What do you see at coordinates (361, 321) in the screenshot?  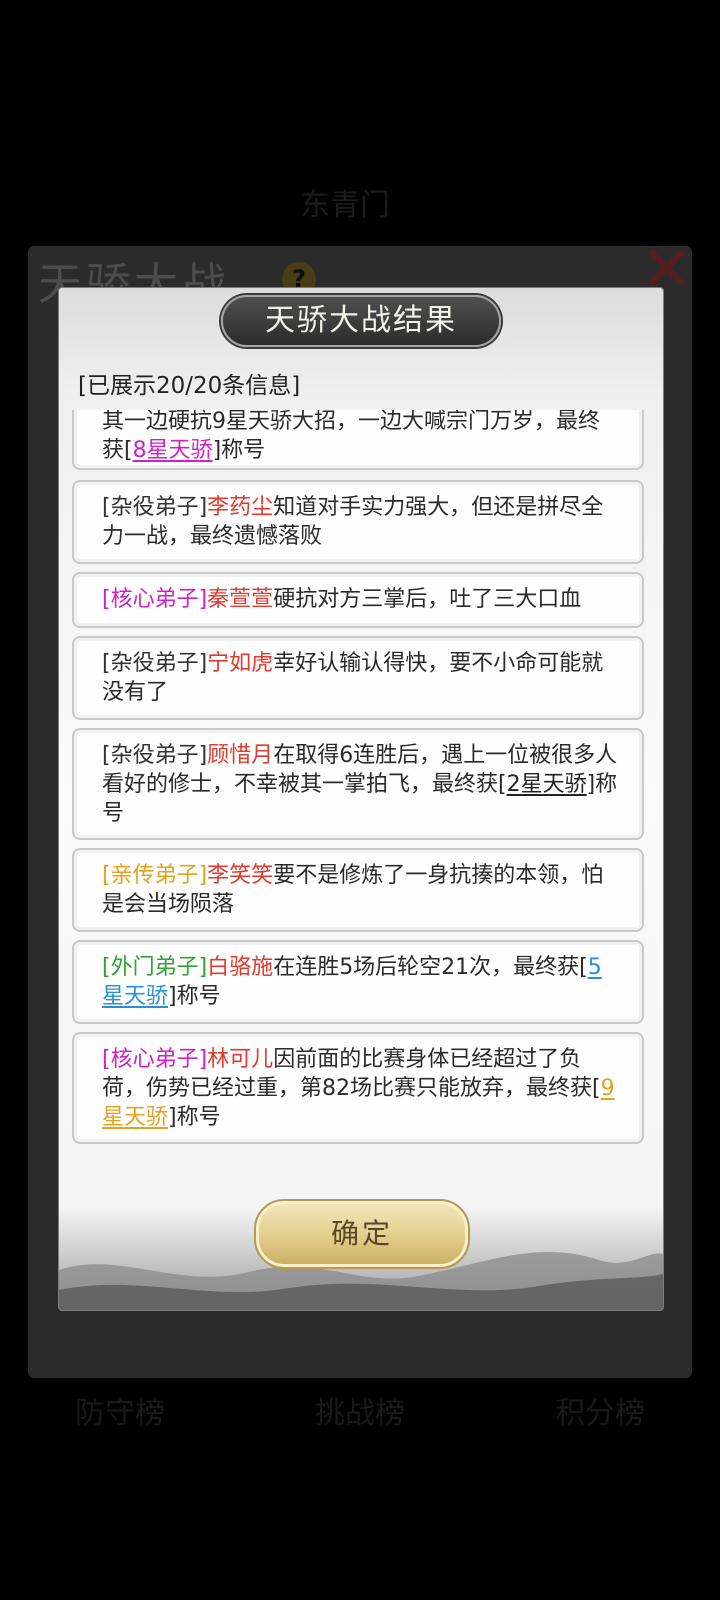 I see `dialog-title: 天骄大战结果` at bounding box center [361, 321].